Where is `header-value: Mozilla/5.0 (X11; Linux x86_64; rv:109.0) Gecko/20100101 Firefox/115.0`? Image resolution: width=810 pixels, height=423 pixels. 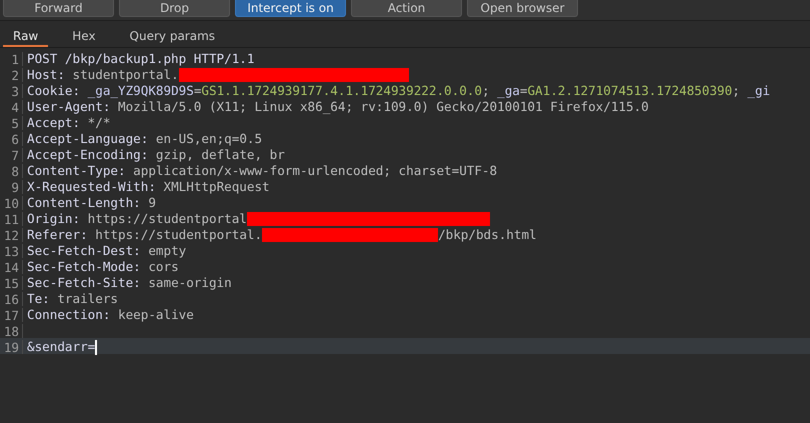 header-value: Mozilla/5.0 (X11; Linux x86_64; rv:109.0) Gecko/20100101 Firefox/115.0 is located at coordinates (382, 107).